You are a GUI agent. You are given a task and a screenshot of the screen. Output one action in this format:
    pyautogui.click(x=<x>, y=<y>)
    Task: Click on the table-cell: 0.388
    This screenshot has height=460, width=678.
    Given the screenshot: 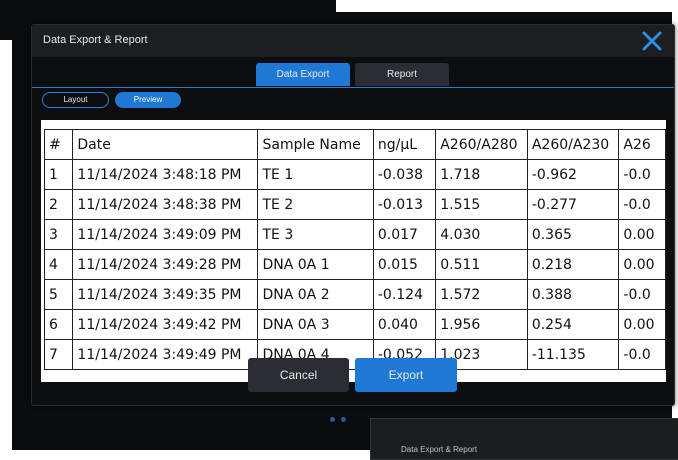 What is the action you would take?
    pyautogui.click(x=573, y=294)
    